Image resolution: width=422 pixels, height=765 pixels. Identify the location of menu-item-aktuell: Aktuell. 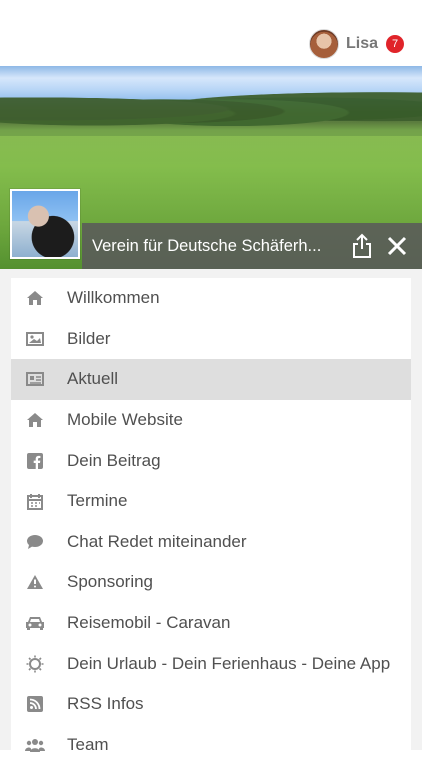
(211, 379).